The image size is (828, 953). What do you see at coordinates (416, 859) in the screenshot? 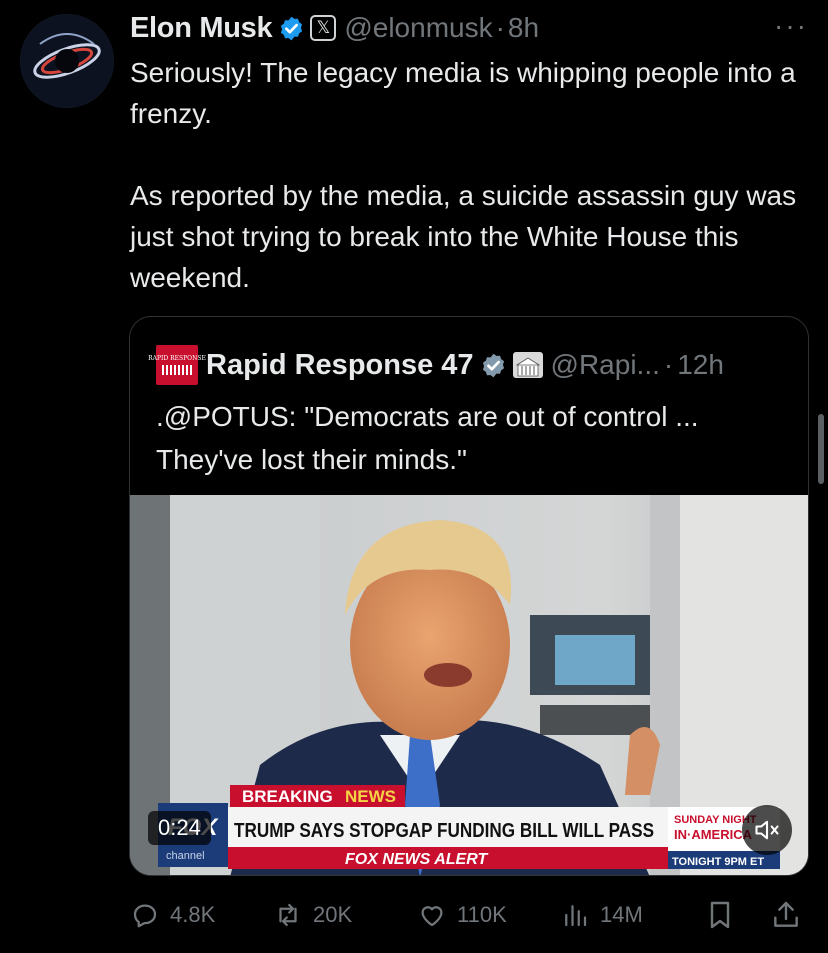
I see `fox-alert: FOX NEWS ALERT` at bounding box center [416, 859].